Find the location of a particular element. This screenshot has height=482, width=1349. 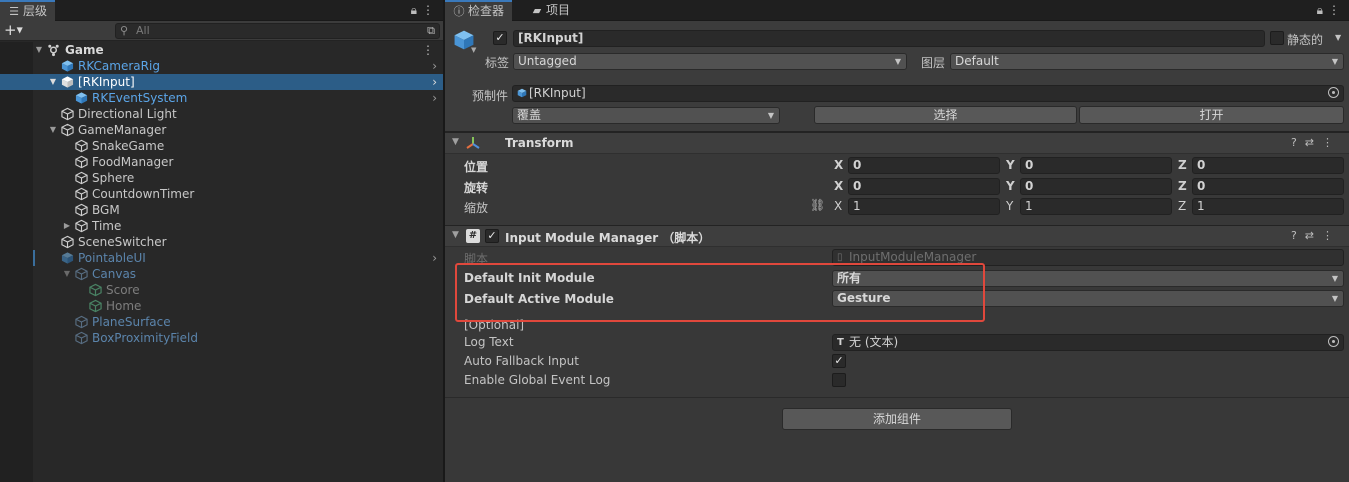

list-item: BGM is located at coordinates (221, 210).